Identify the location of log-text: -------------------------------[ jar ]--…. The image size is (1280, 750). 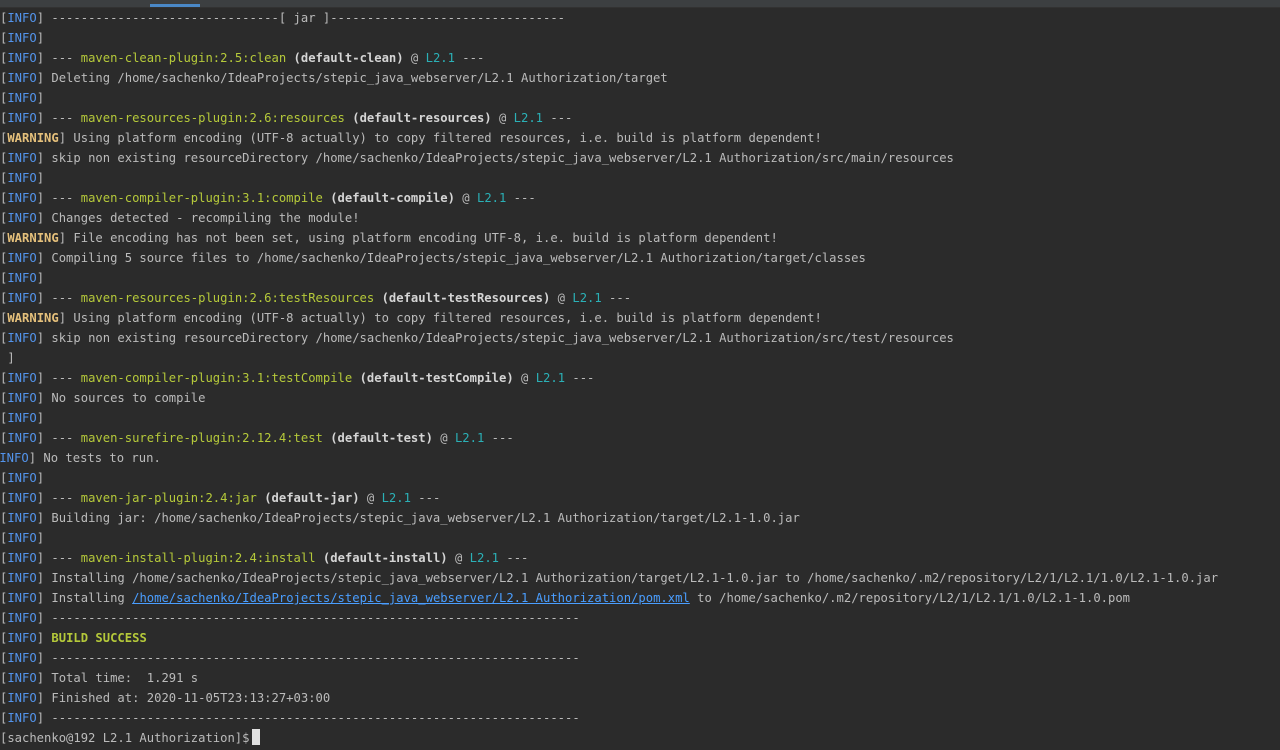
(305, 18).